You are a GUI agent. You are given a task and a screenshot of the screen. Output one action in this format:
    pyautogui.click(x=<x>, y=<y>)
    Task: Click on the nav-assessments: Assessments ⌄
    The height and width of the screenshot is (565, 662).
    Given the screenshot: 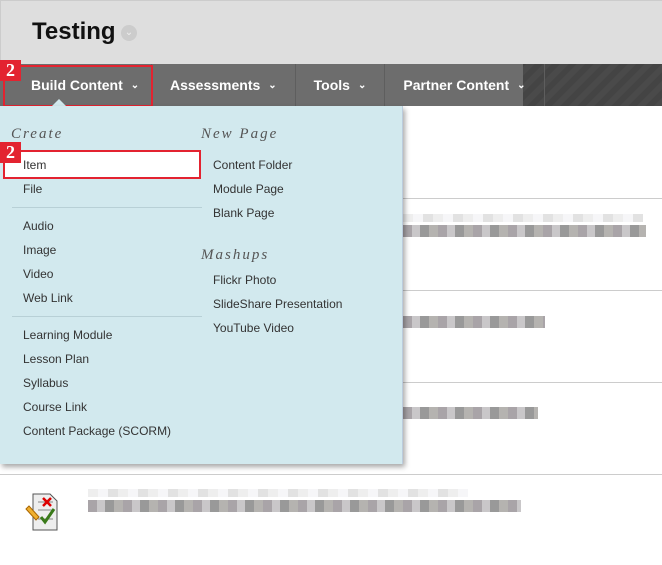 What is the action you would take?
    pyautogui.click(x=224, y=85)
    